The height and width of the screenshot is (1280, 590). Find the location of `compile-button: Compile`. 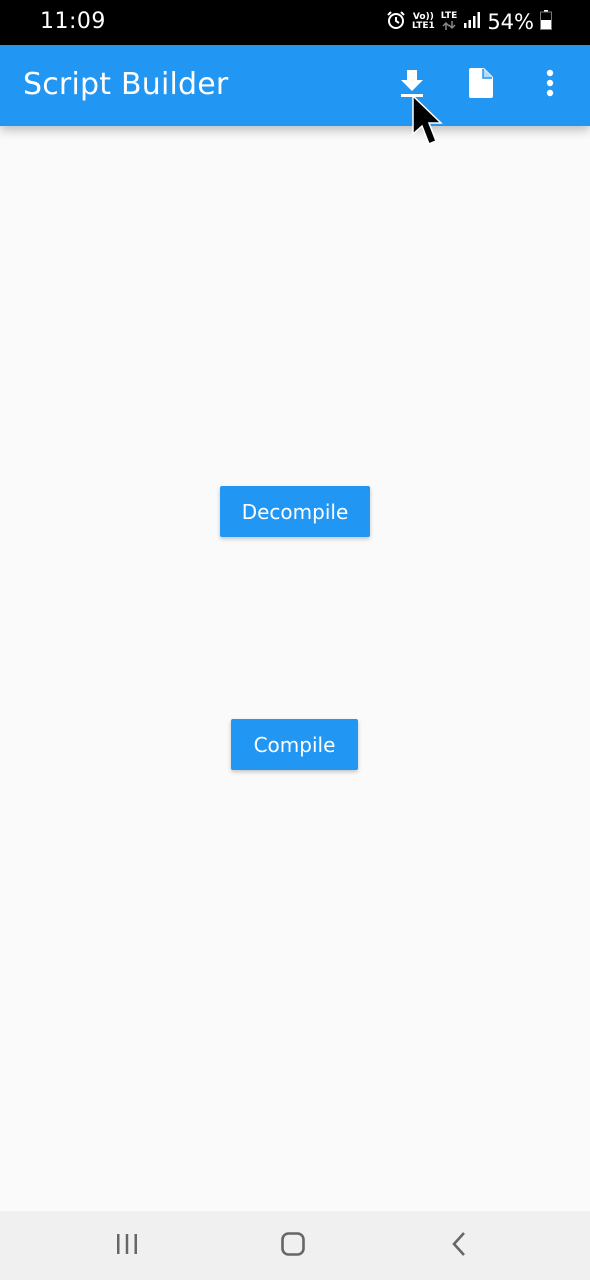

compile-button: Compile is located at coordinates (294, 744).